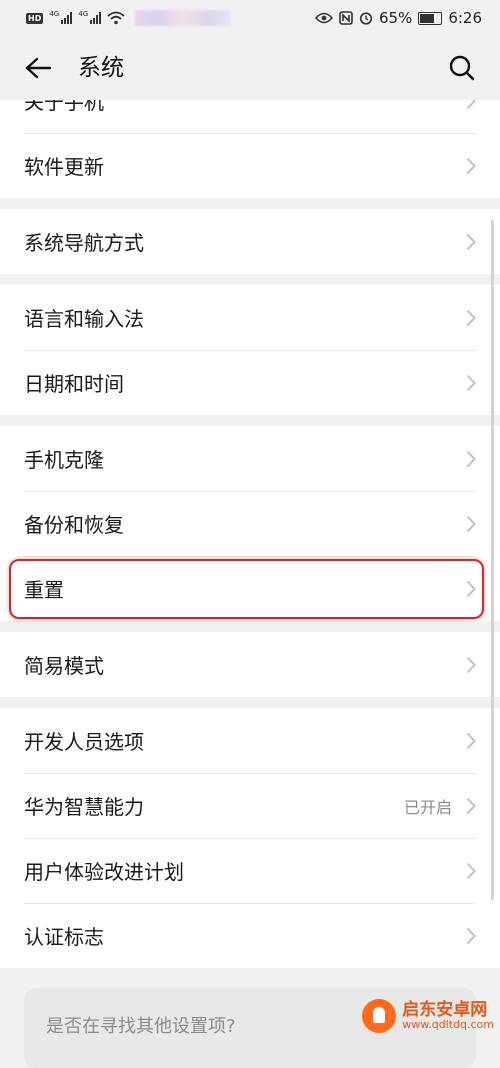  I want to click on row-nav-mode: 系统导航方式, so click(250, 241).